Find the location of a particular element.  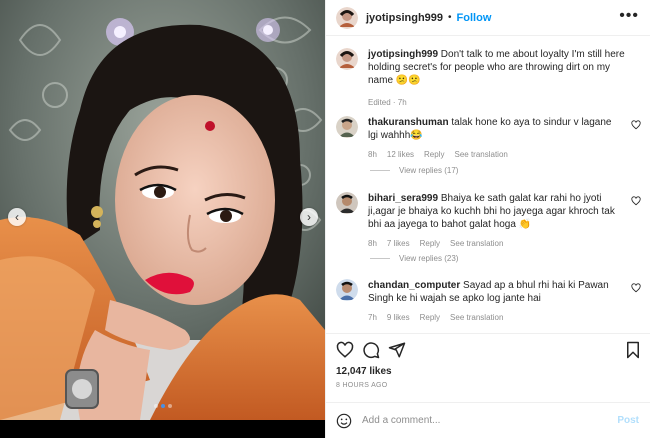

comment-likes: 12 likes is located at coordinates (400, 154).